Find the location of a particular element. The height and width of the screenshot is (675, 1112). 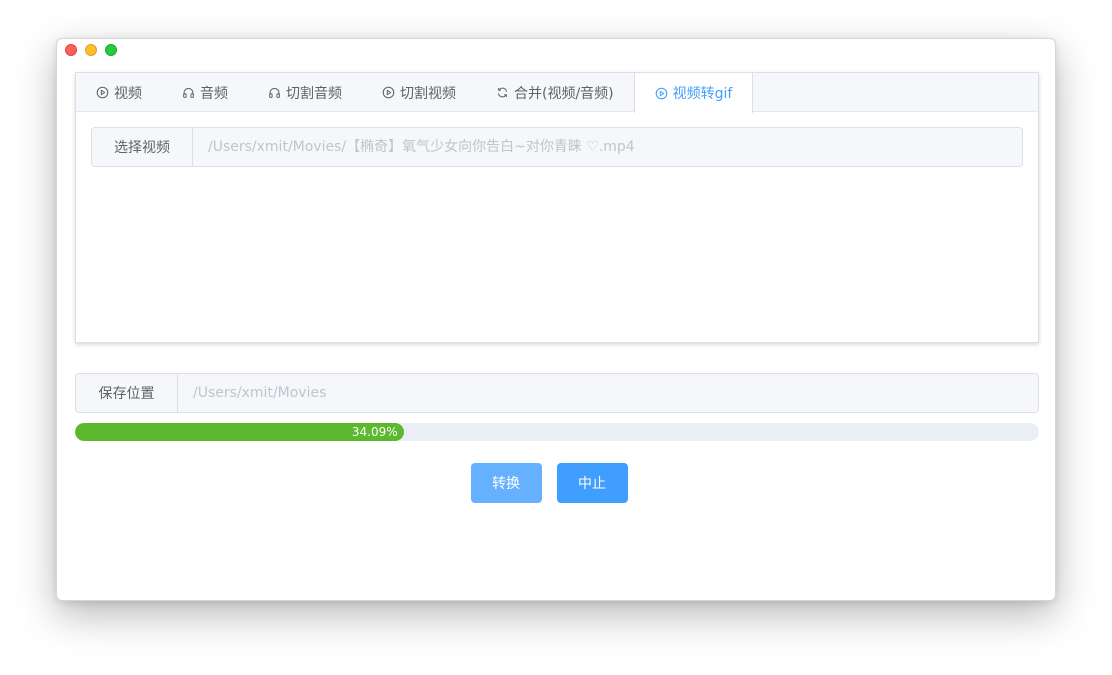

select-video-group: 选择视频 is located at coordinates (557, 147).